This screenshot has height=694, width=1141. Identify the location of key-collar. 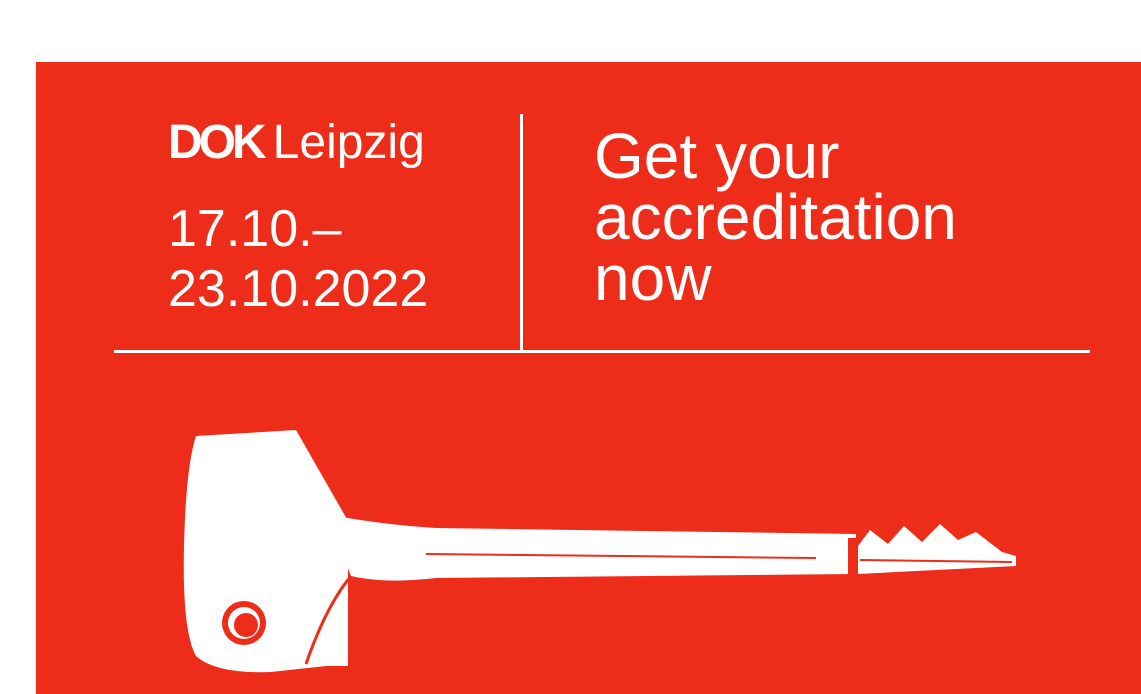
(853, 560).